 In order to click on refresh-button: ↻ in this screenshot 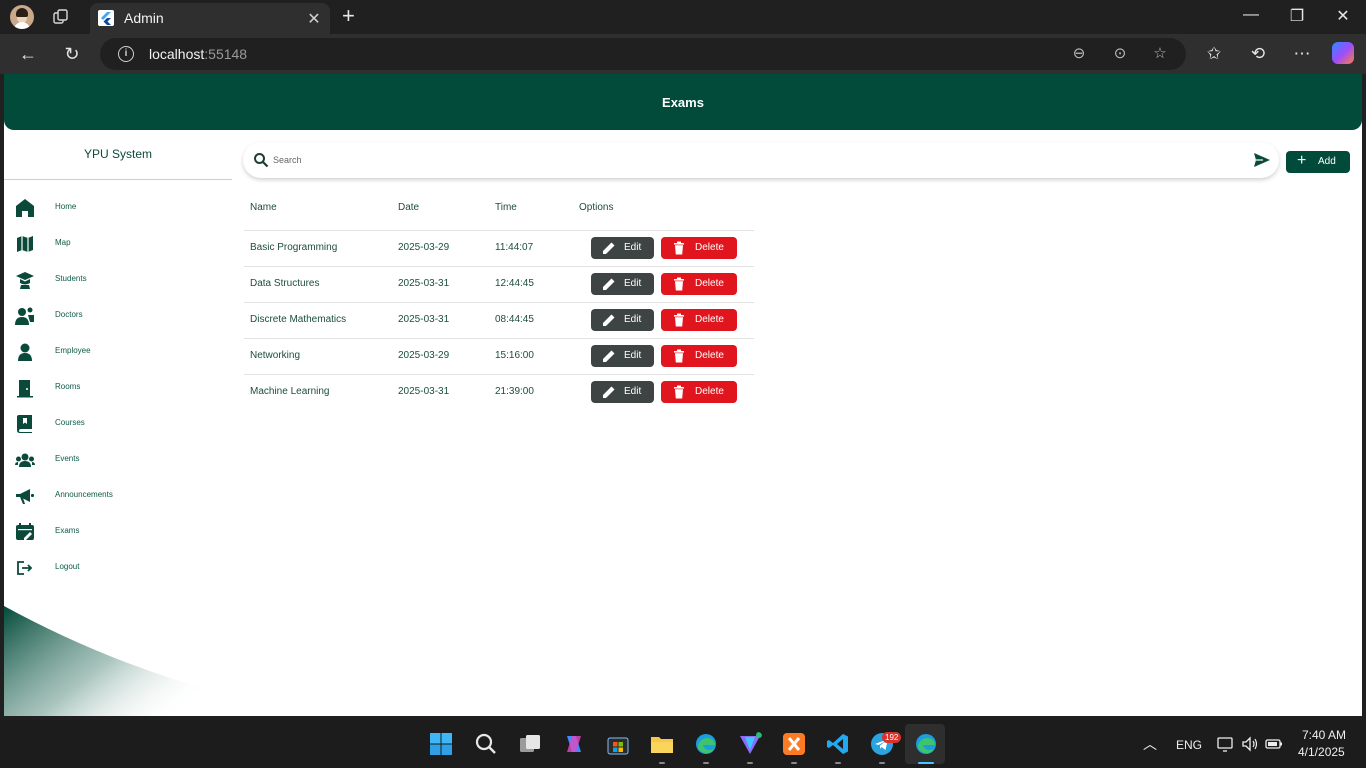, I will do `click(72, 54)`.